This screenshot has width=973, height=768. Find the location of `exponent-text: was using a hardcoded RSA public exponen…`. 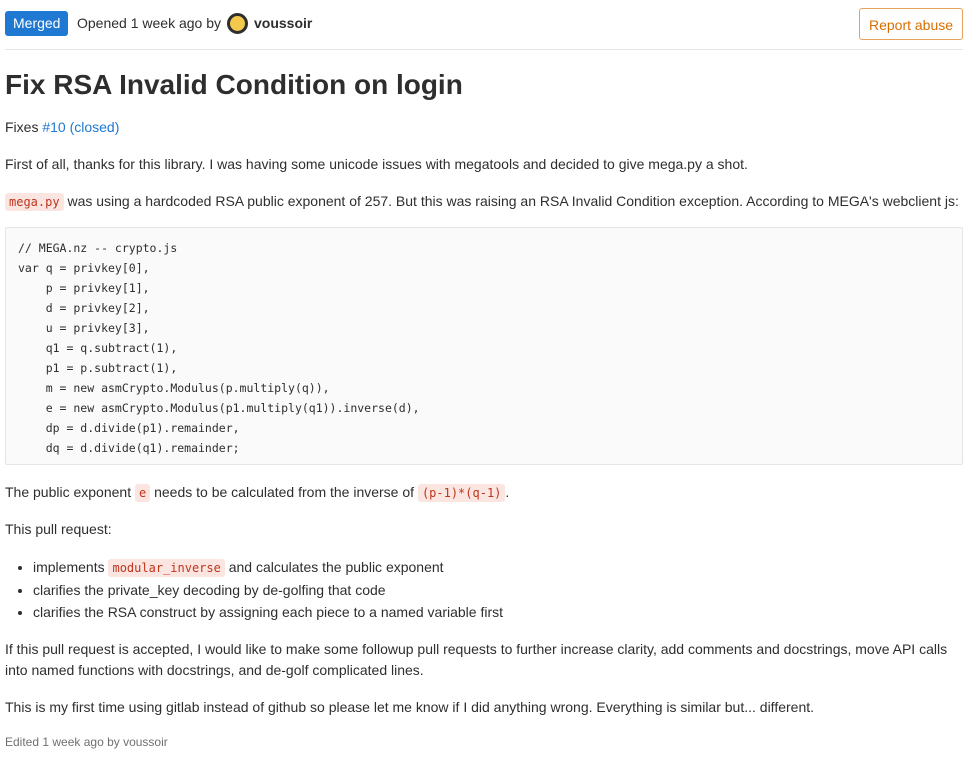

exponent-text: was using a hardcoded RSA public exponen… is located at coordinates (511, 201).